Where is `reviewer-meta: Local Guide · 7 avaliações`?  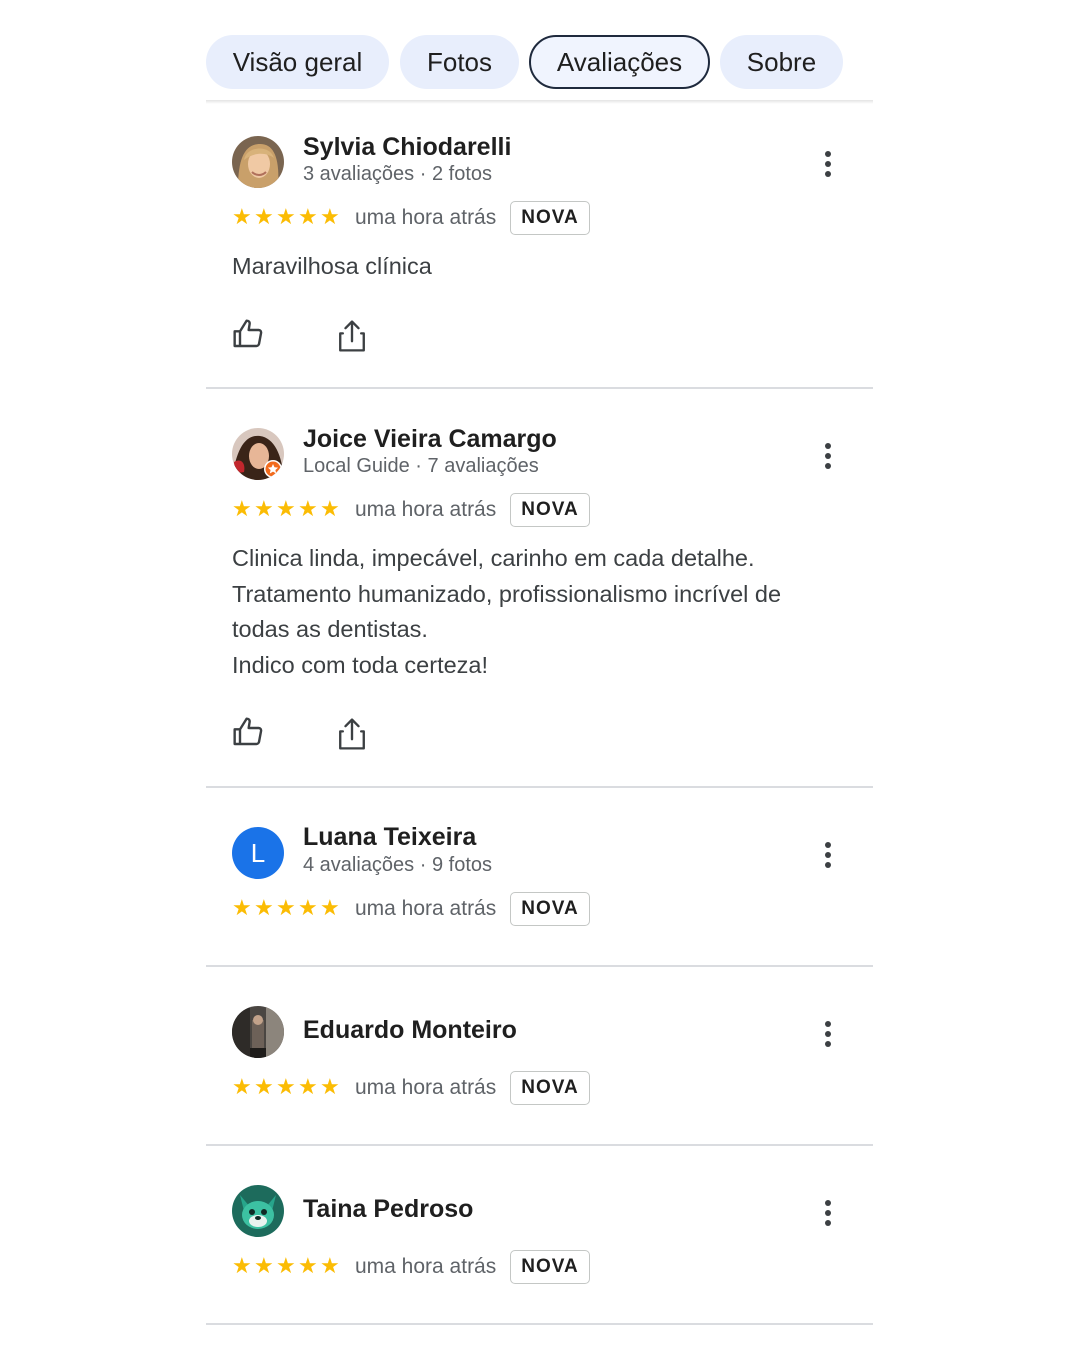
reviewer-meta: Local Guide · 7 avaliações is located at coordinates (421, 466).